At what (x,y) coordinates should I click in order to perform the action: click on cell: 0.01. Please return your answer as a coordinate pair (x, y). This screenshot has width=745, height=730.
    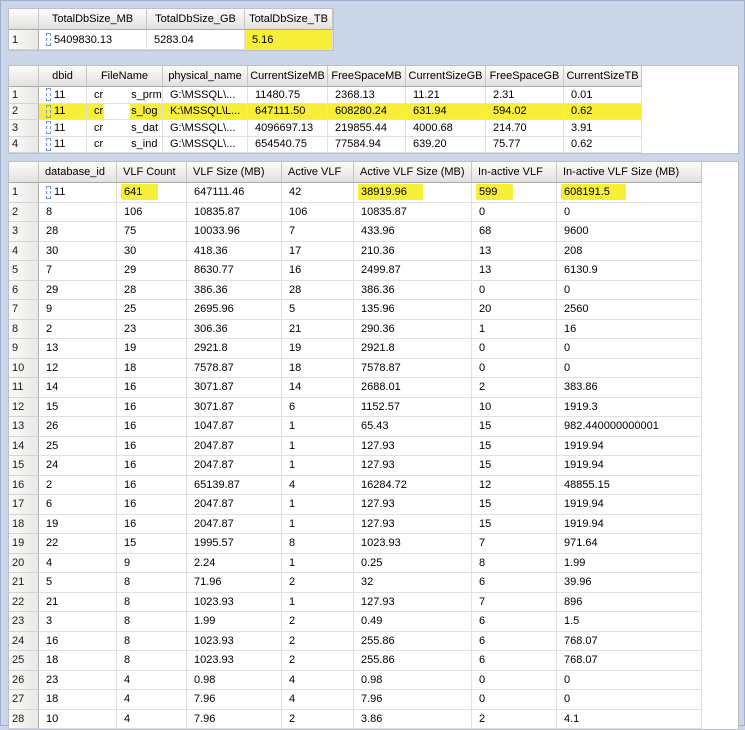
    Looking at the image, I should click on (603, 95).